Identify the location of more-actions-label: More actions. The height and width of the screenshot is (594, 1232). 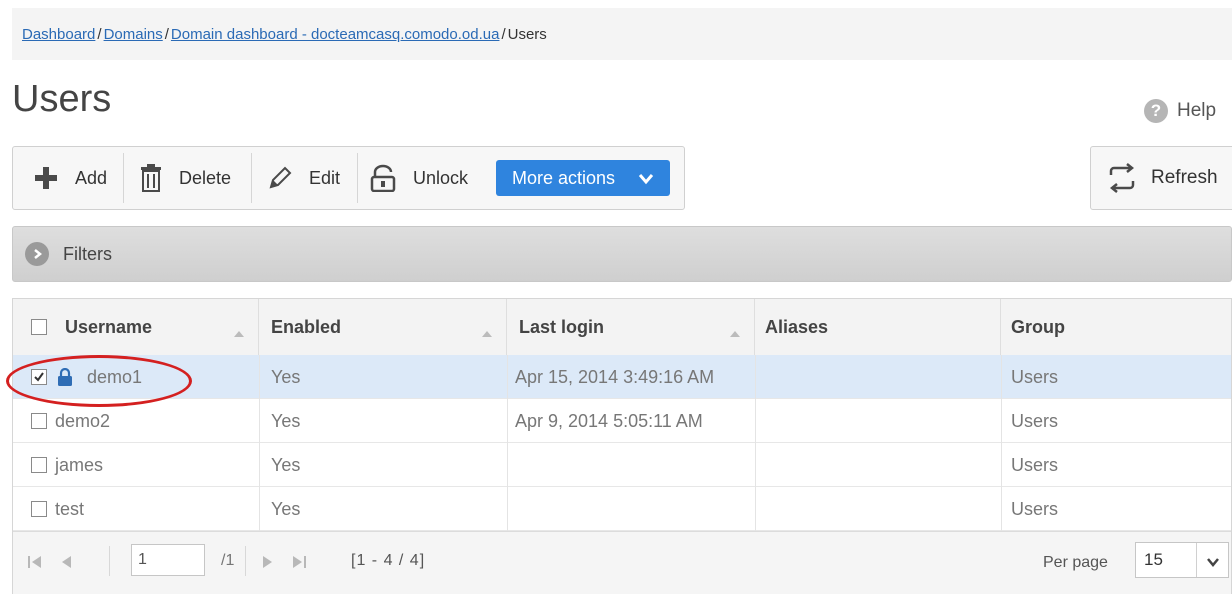
(564, 177).